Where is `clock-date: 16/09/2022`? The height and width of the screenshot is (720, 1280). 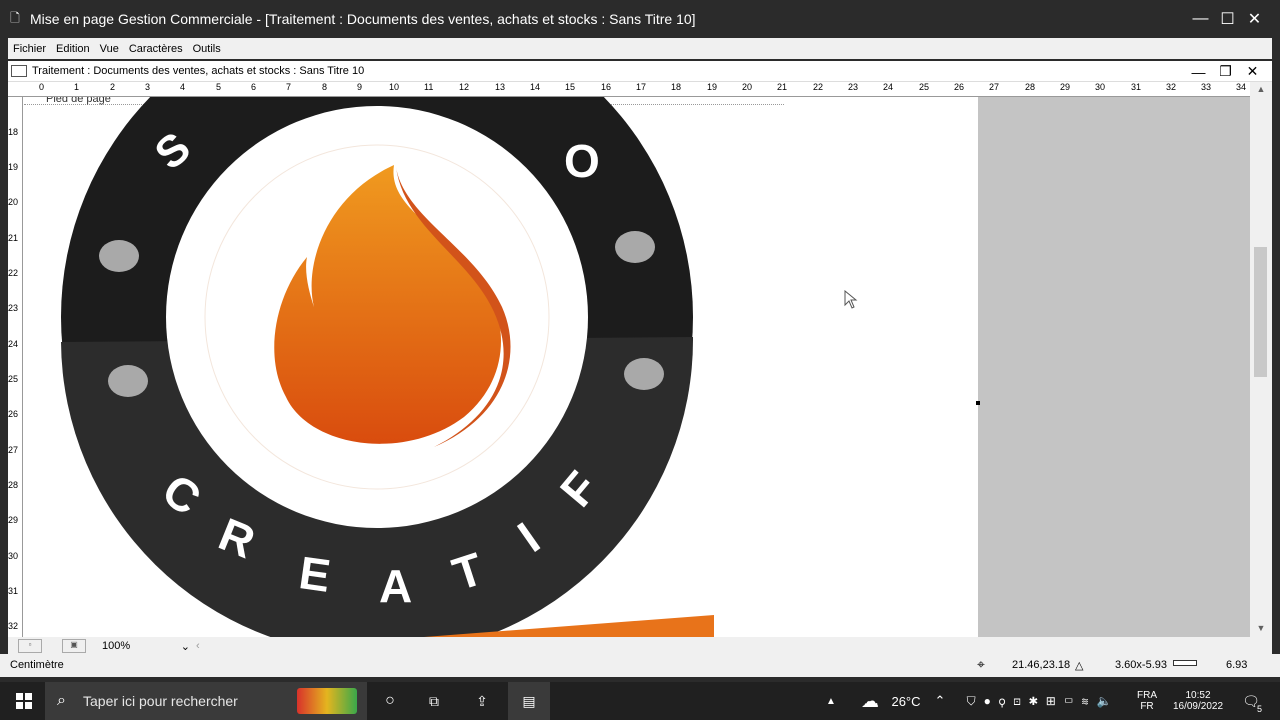
clock-date: 16/09/2022 is located at coordinates (1198, 706).